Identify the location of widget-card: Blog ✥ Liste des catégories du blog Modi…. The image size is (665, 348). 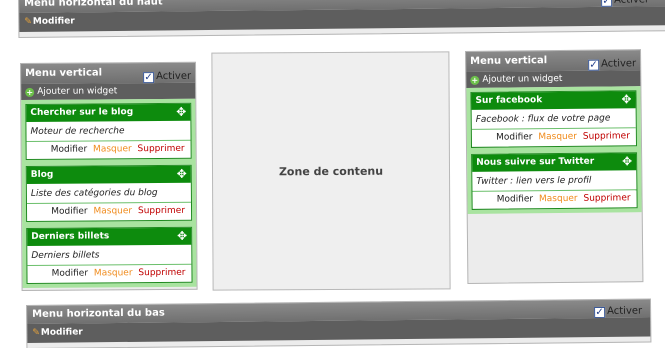
(109, 193).